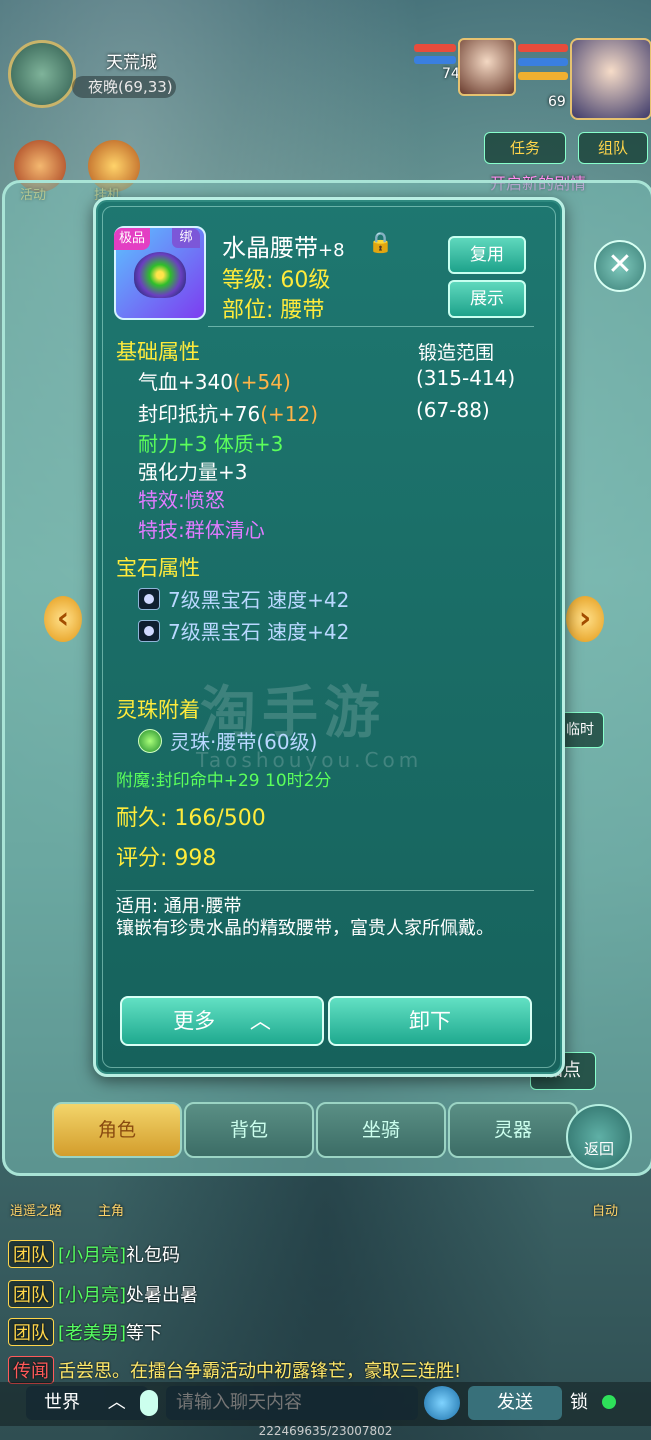 The width and height of the screenshot is (651, 1440). I want to click on chat-line: 传闻 舌尝思。在擂台争霸活动中初露锋芒，豪取三连胜!, so click(234, 1370).